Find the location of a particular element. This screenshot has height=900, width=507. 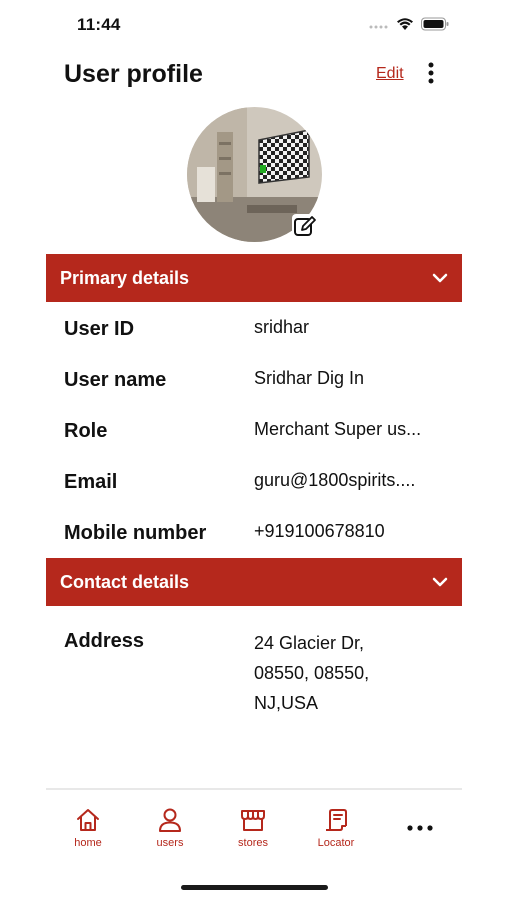

section-title: Primary details is located at coordinates (125, 278).